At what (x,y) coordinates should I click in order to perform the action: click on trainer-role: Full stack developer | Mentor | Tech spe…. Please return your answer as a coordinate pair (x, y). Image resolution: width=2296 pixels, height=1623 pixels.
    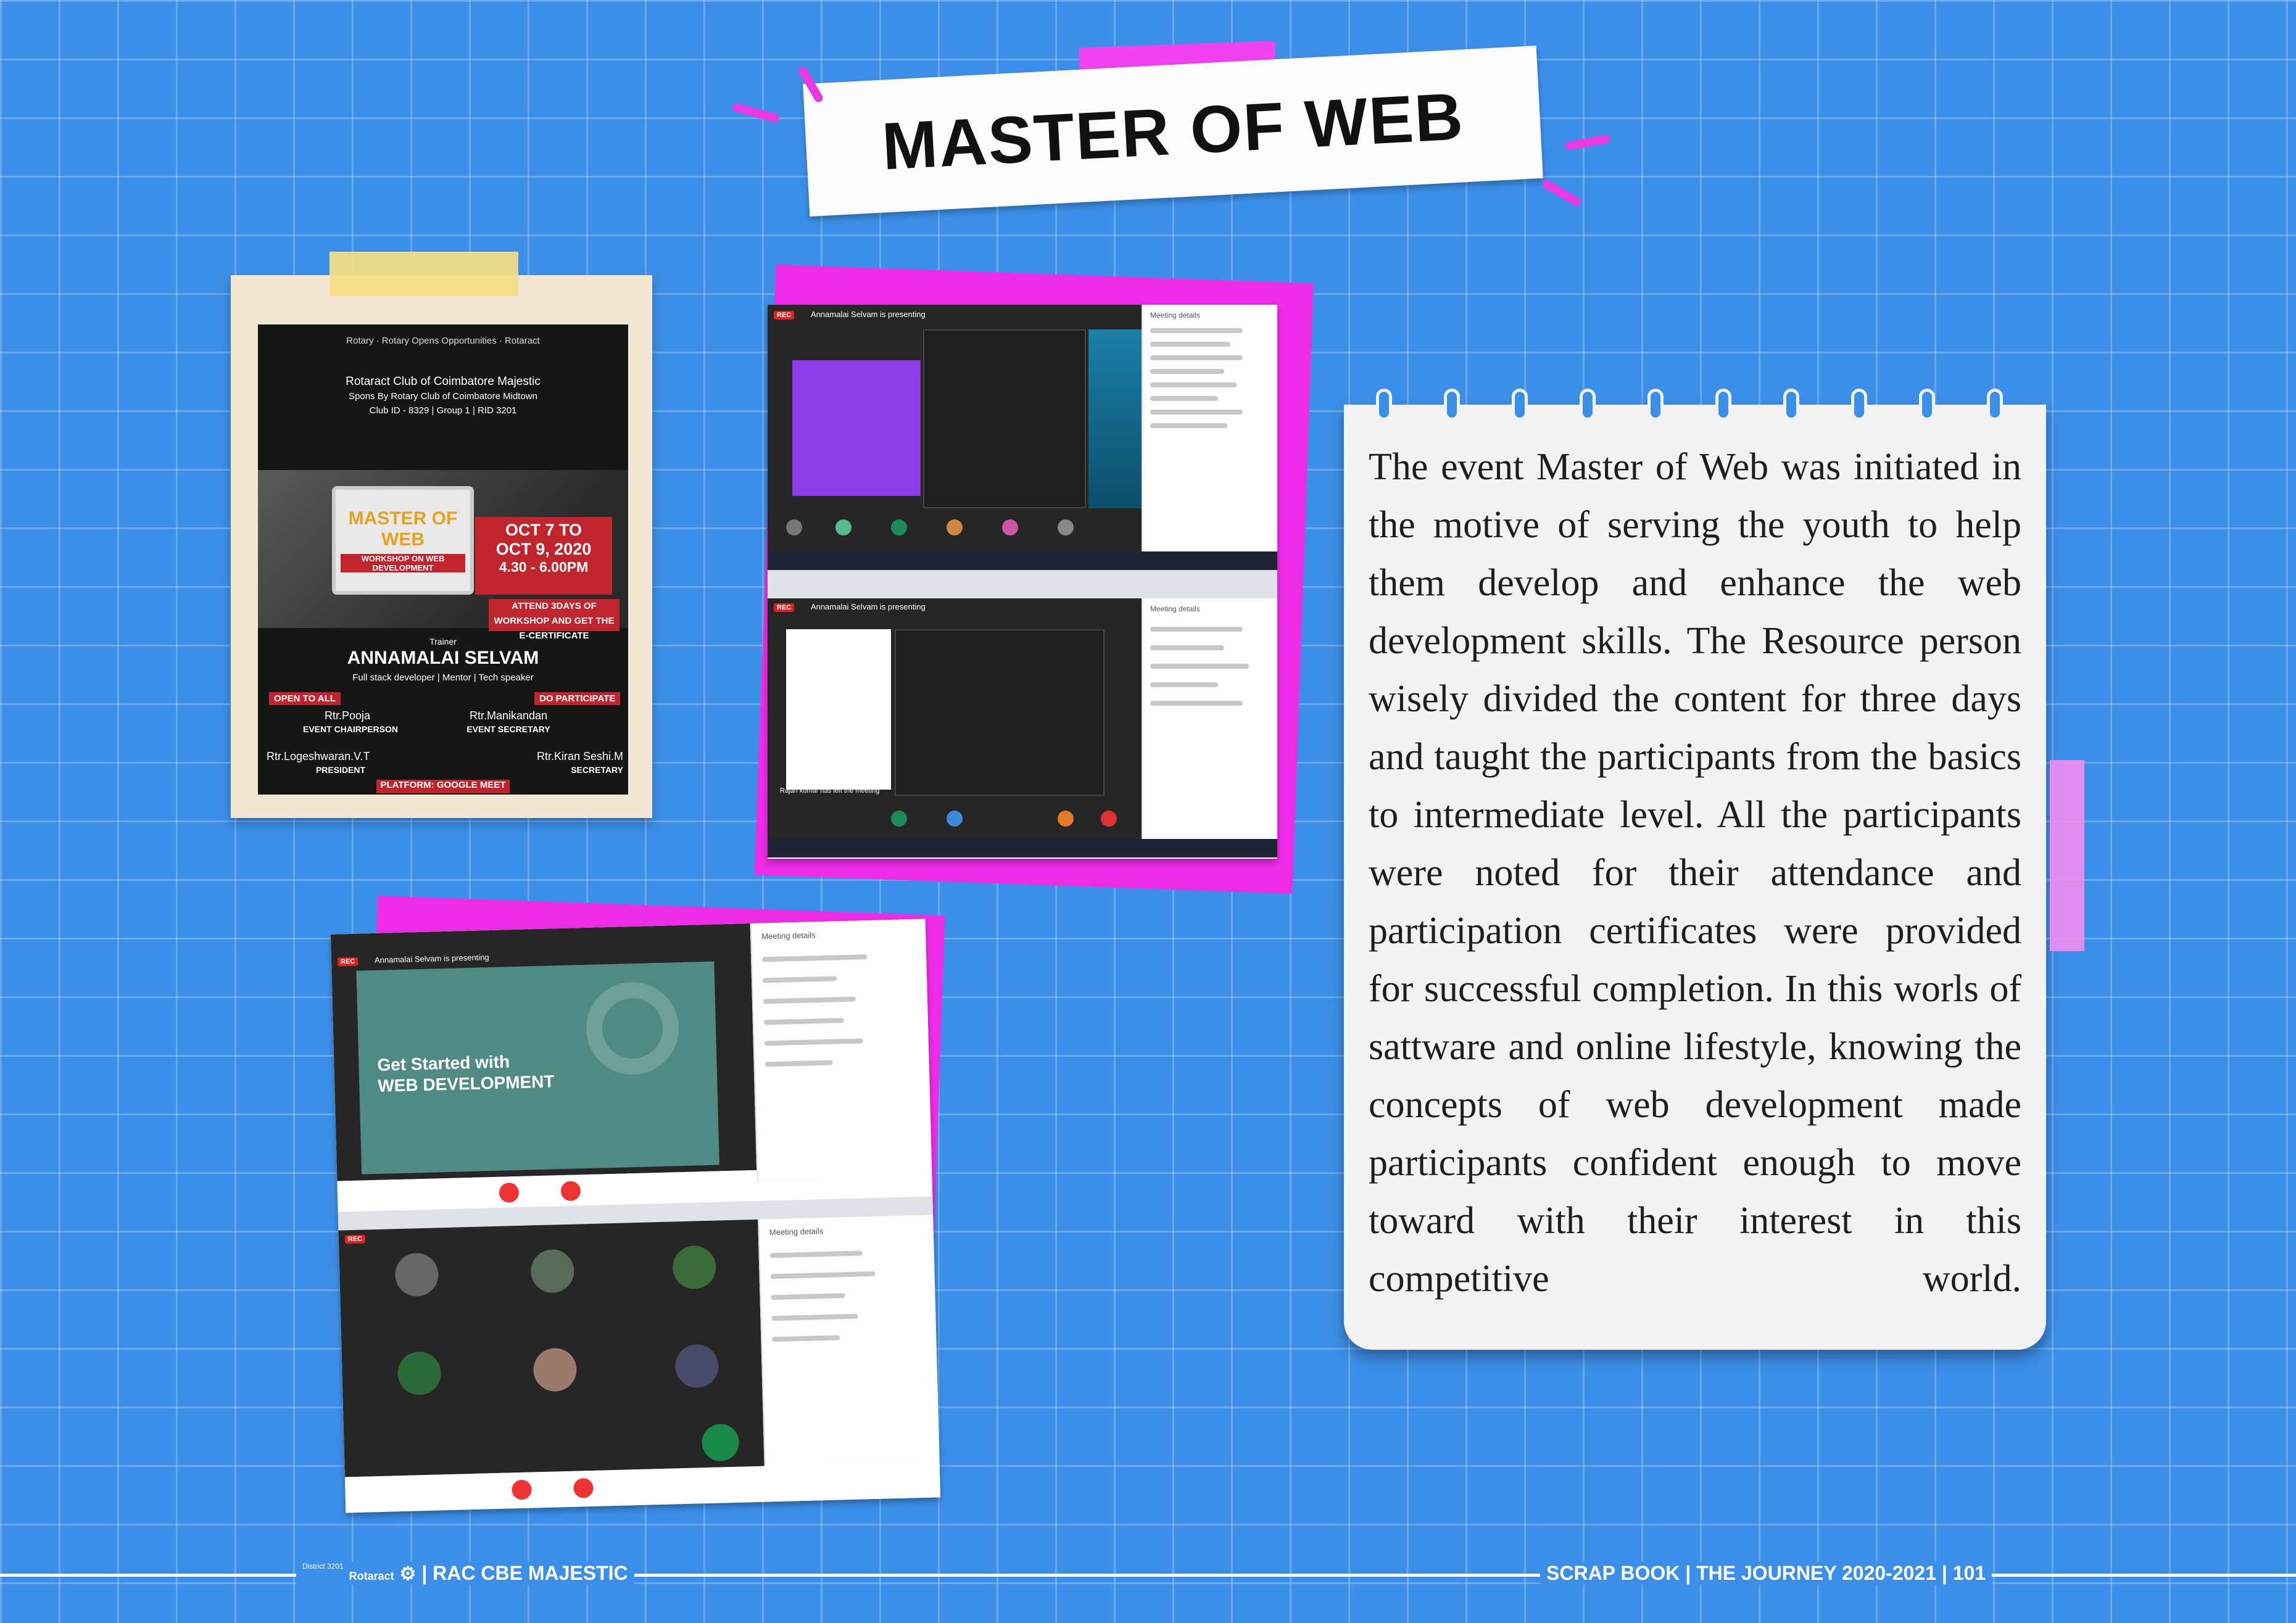
    Looking at the image, I should click on (443, 677).